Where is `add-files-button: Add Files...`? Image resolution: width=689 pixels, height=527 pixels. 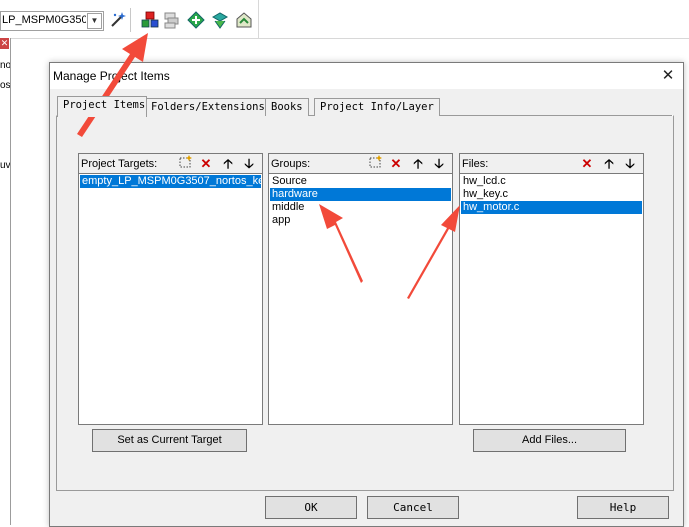
add-files-button: Add Files... is located at coordinates (549, 440).